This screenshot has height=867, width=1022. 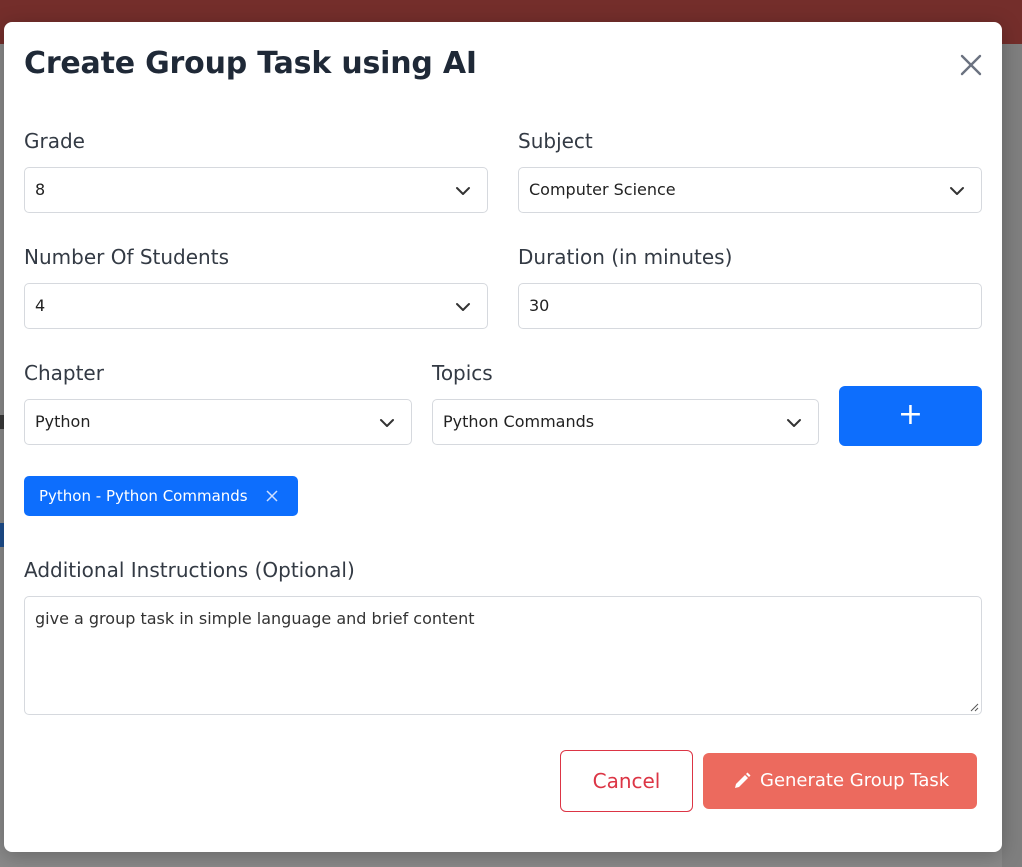 I want to click on background-strip, so click(x=1012, y=455).